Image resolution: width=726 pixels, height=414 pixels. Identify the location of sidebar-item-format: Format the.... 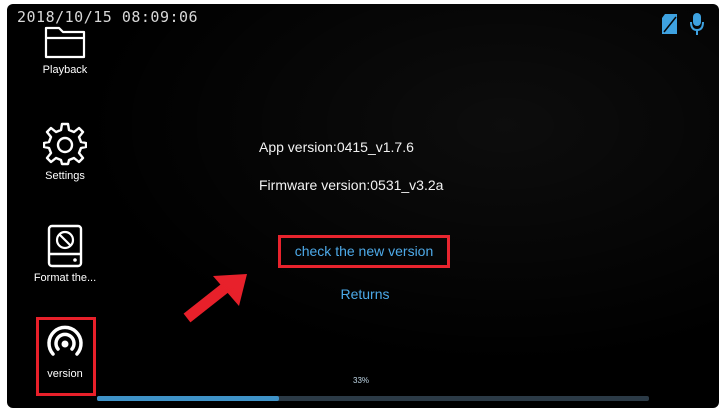
(65, 254).